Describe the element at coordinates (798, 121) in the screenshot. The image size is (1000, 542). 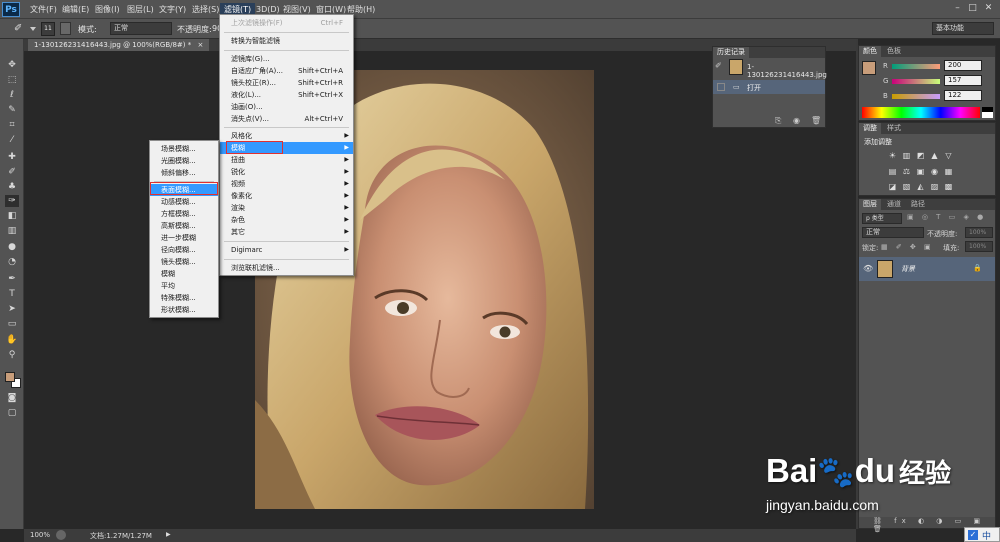
I see `camera-snapshot-icon: ◉` at that location.